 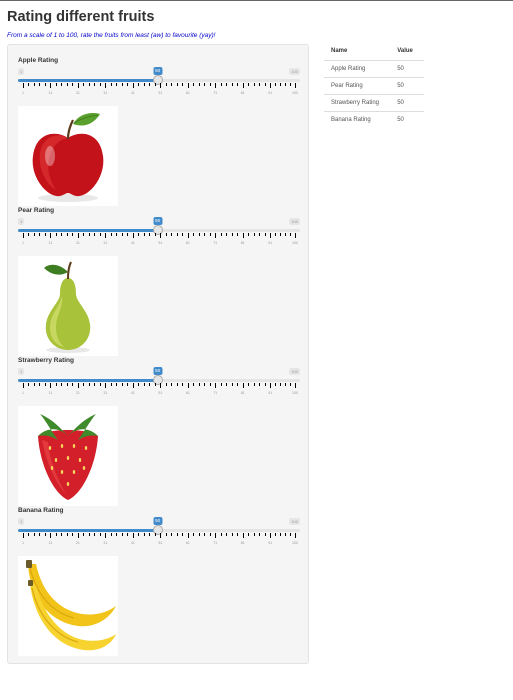 What do you see at coordinates (105, 393) in the screenshot?
I see `slider-tick-label: 31` at bounding box center [105, 393].